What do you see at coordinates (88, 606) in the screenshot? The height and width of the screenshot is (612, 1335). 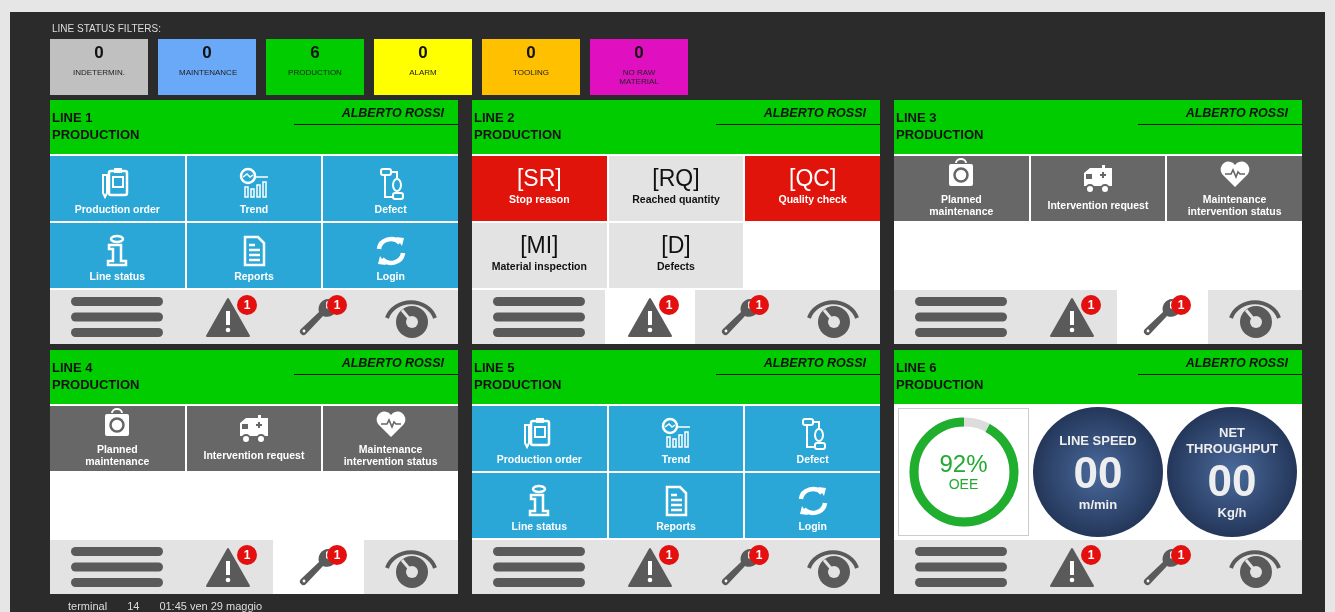 I see `terminal-label: terminal` at bounding box center [88, 606].